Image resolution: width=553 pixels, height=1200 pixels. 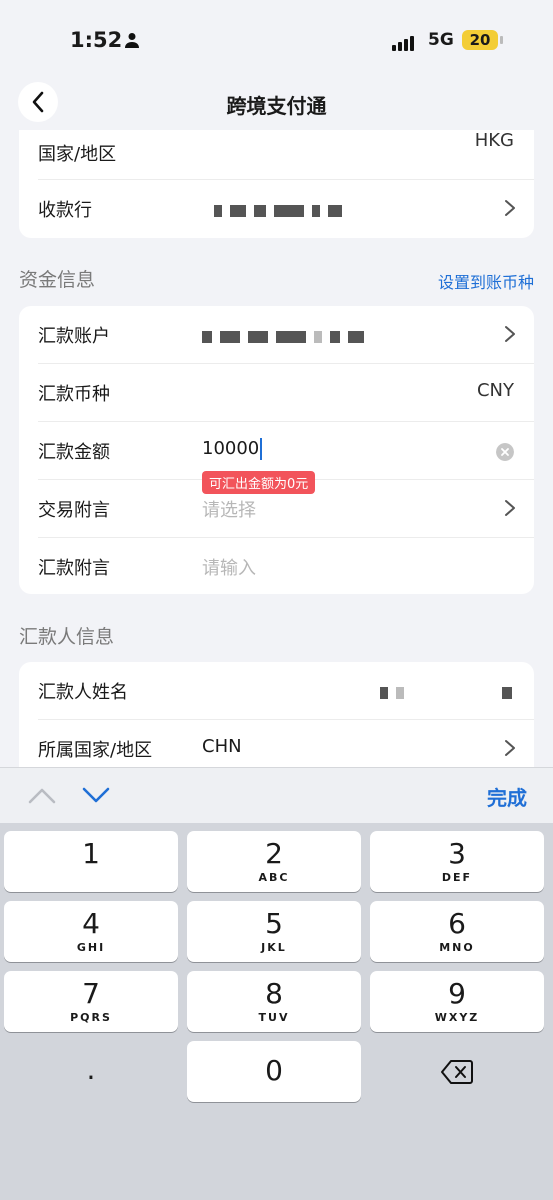 What do you see at coordinates (482, 40) in the screenshot?
I see `battery-icon: 20` at bounding box center [482, 40].